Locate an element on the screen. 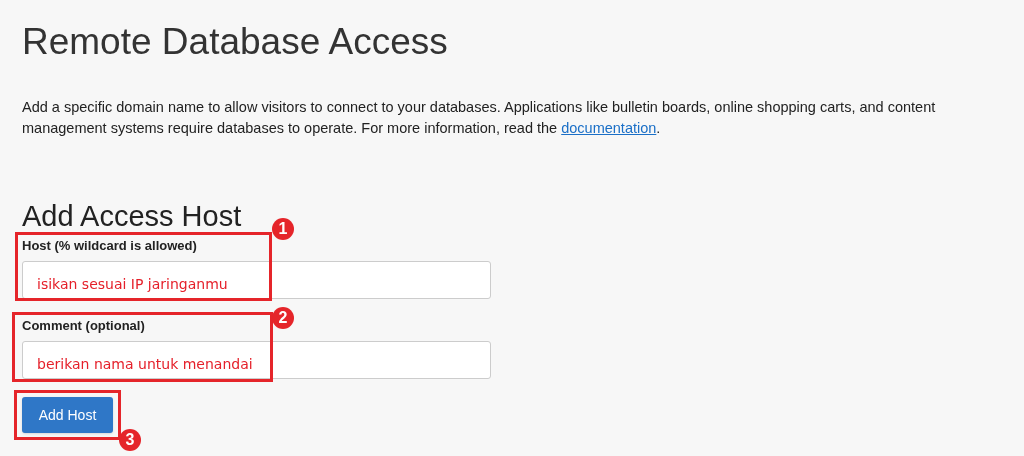 Image resolution: width=1024 pixels, height=456 pixels. add-host-button: Add Host is located at coordinates (67, 415).